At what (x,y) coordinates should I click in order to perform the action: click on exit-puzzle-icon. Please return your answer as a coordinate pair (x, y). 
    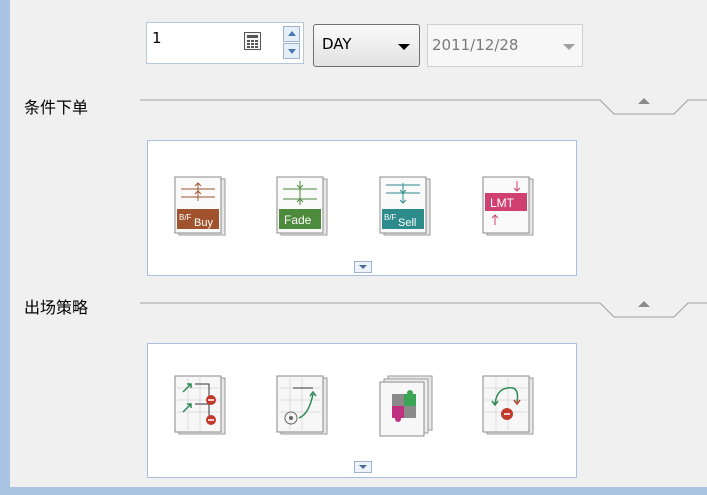
    Looking at the image, I should click on (406, 406).